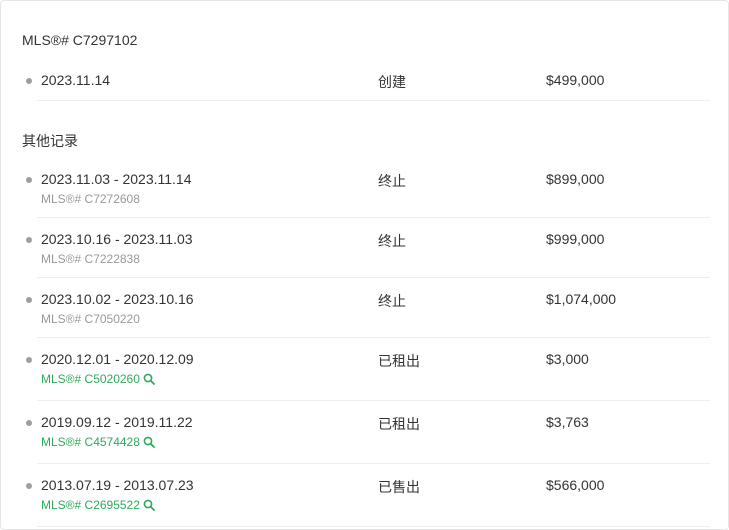 The image size is (729, 530). Describe the element at coordinates (116, 179) in the screenshot. I see `record-date: 2023.11.03 - 2023.11.14` at that location.